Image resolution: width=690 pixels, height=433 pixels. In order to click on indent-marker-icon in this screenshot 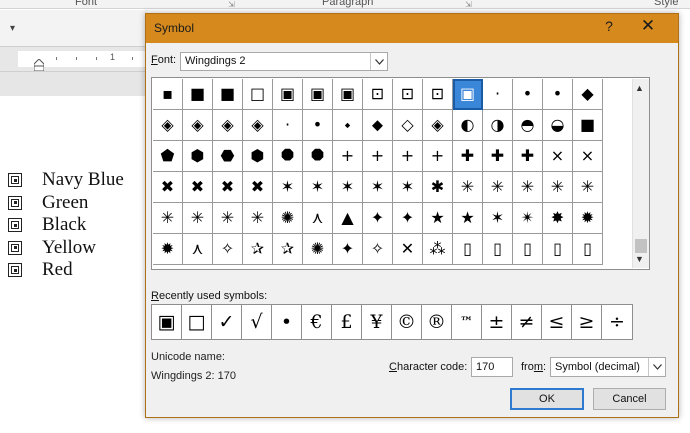, I will do `click(39, 65)`.